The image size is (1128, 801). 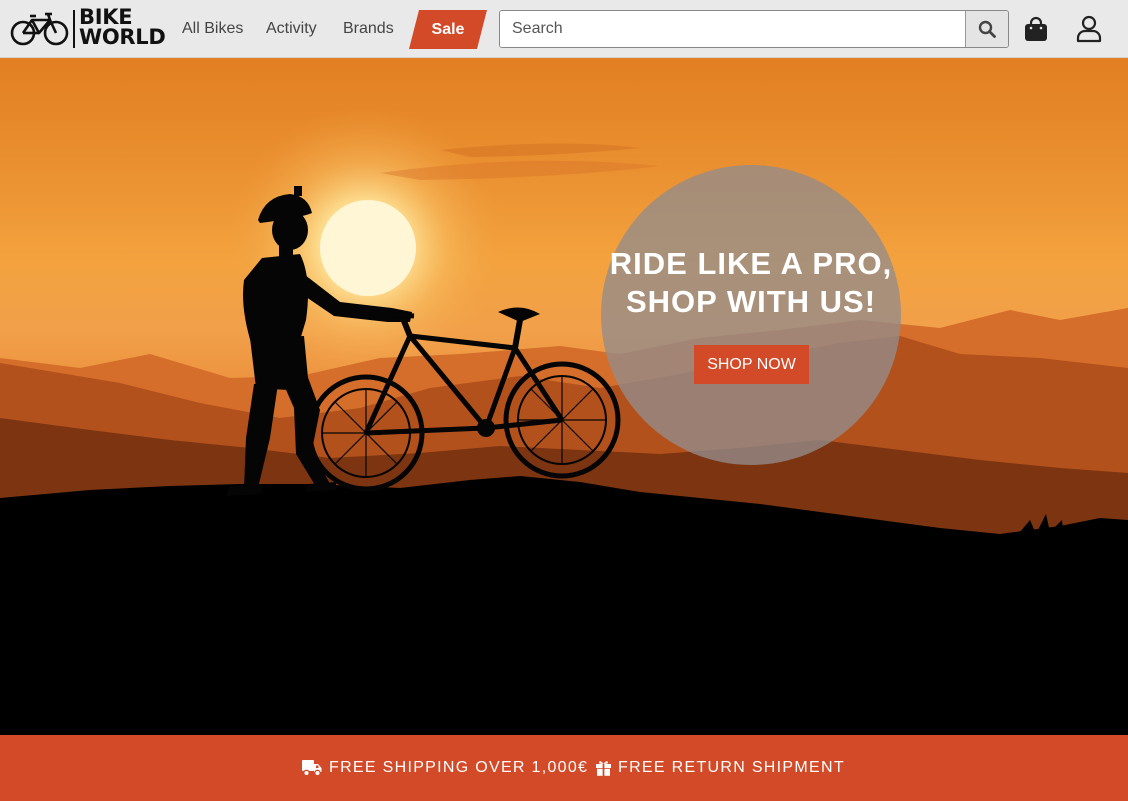 What do you see at coordinates (368, 29) in the screenshot?
I see `nav-link-brands: Brands` at bounding box center [368, 29].